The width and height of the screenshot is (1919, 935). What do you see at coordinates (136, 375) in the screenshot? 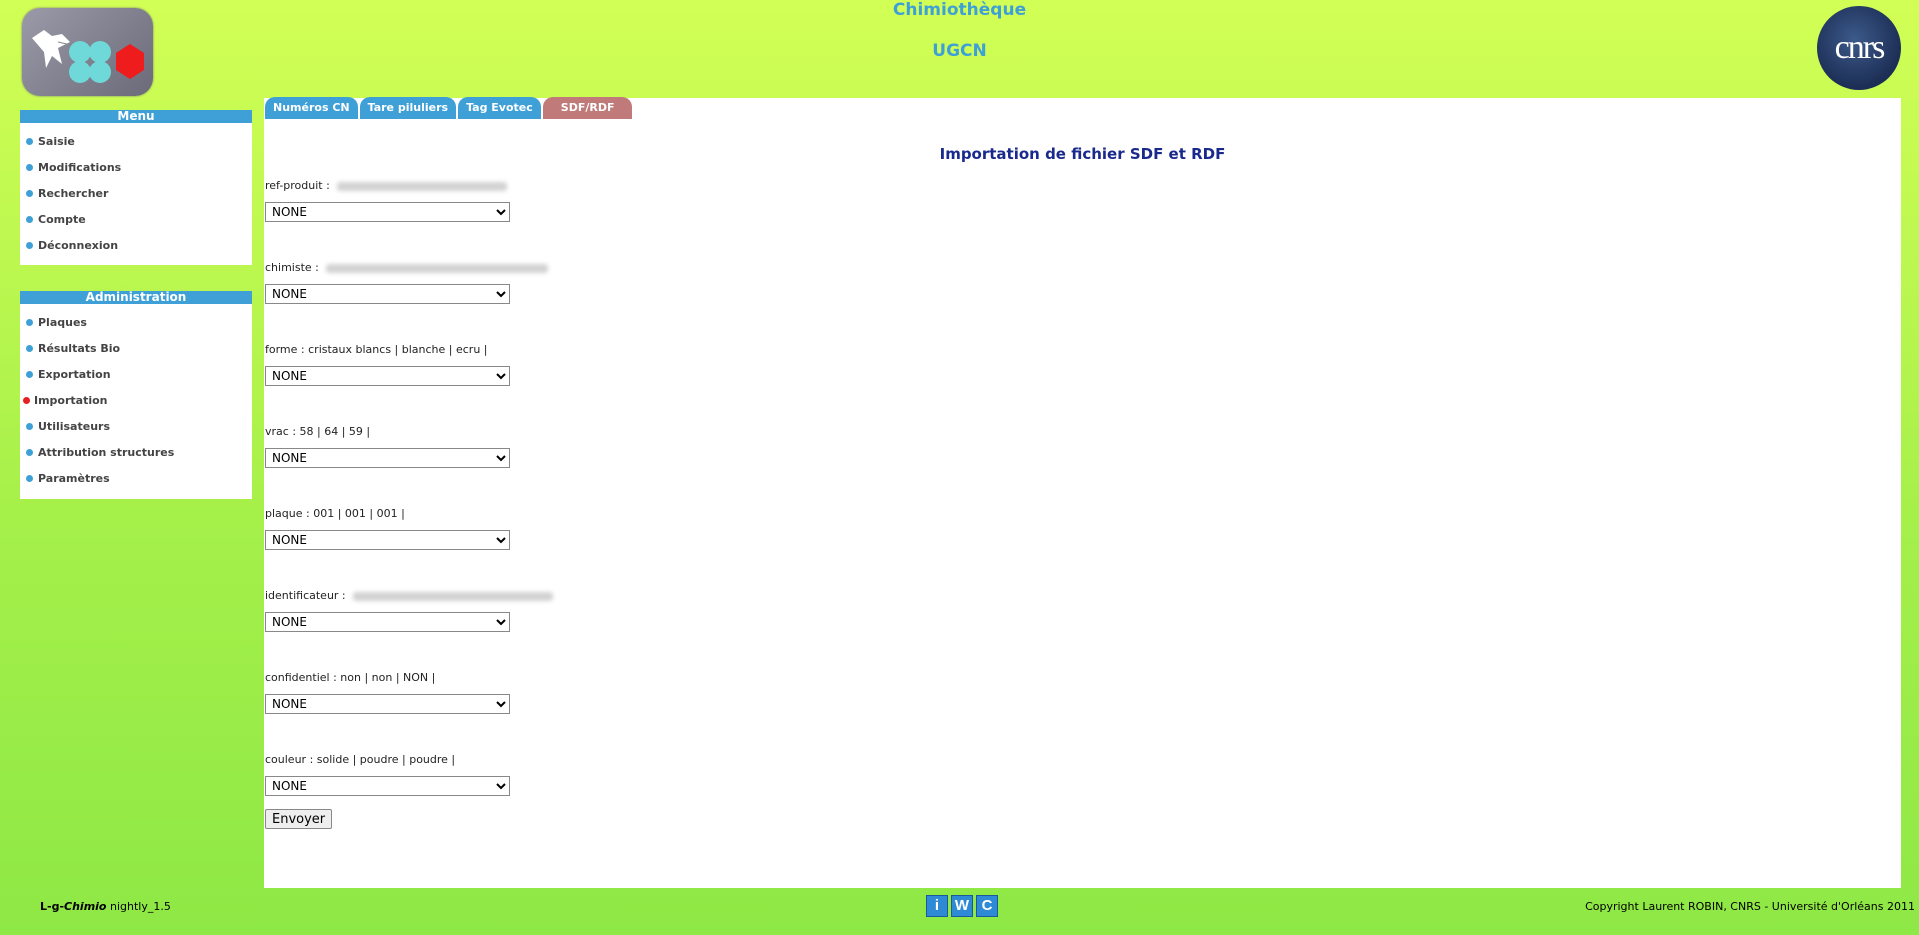
I see `admin-item-exportation: Exportation` at bounding box center [136, 375].